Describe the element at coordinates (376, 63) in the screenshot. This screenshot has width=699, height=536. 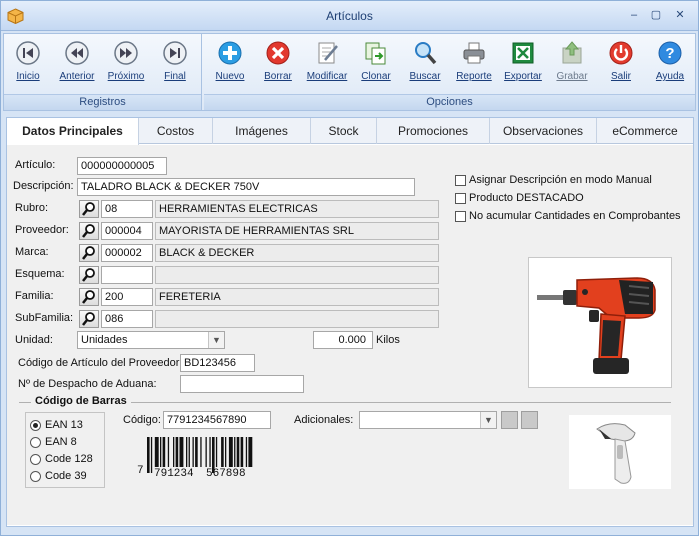
I see `clonar-button: Clonar` at that location.